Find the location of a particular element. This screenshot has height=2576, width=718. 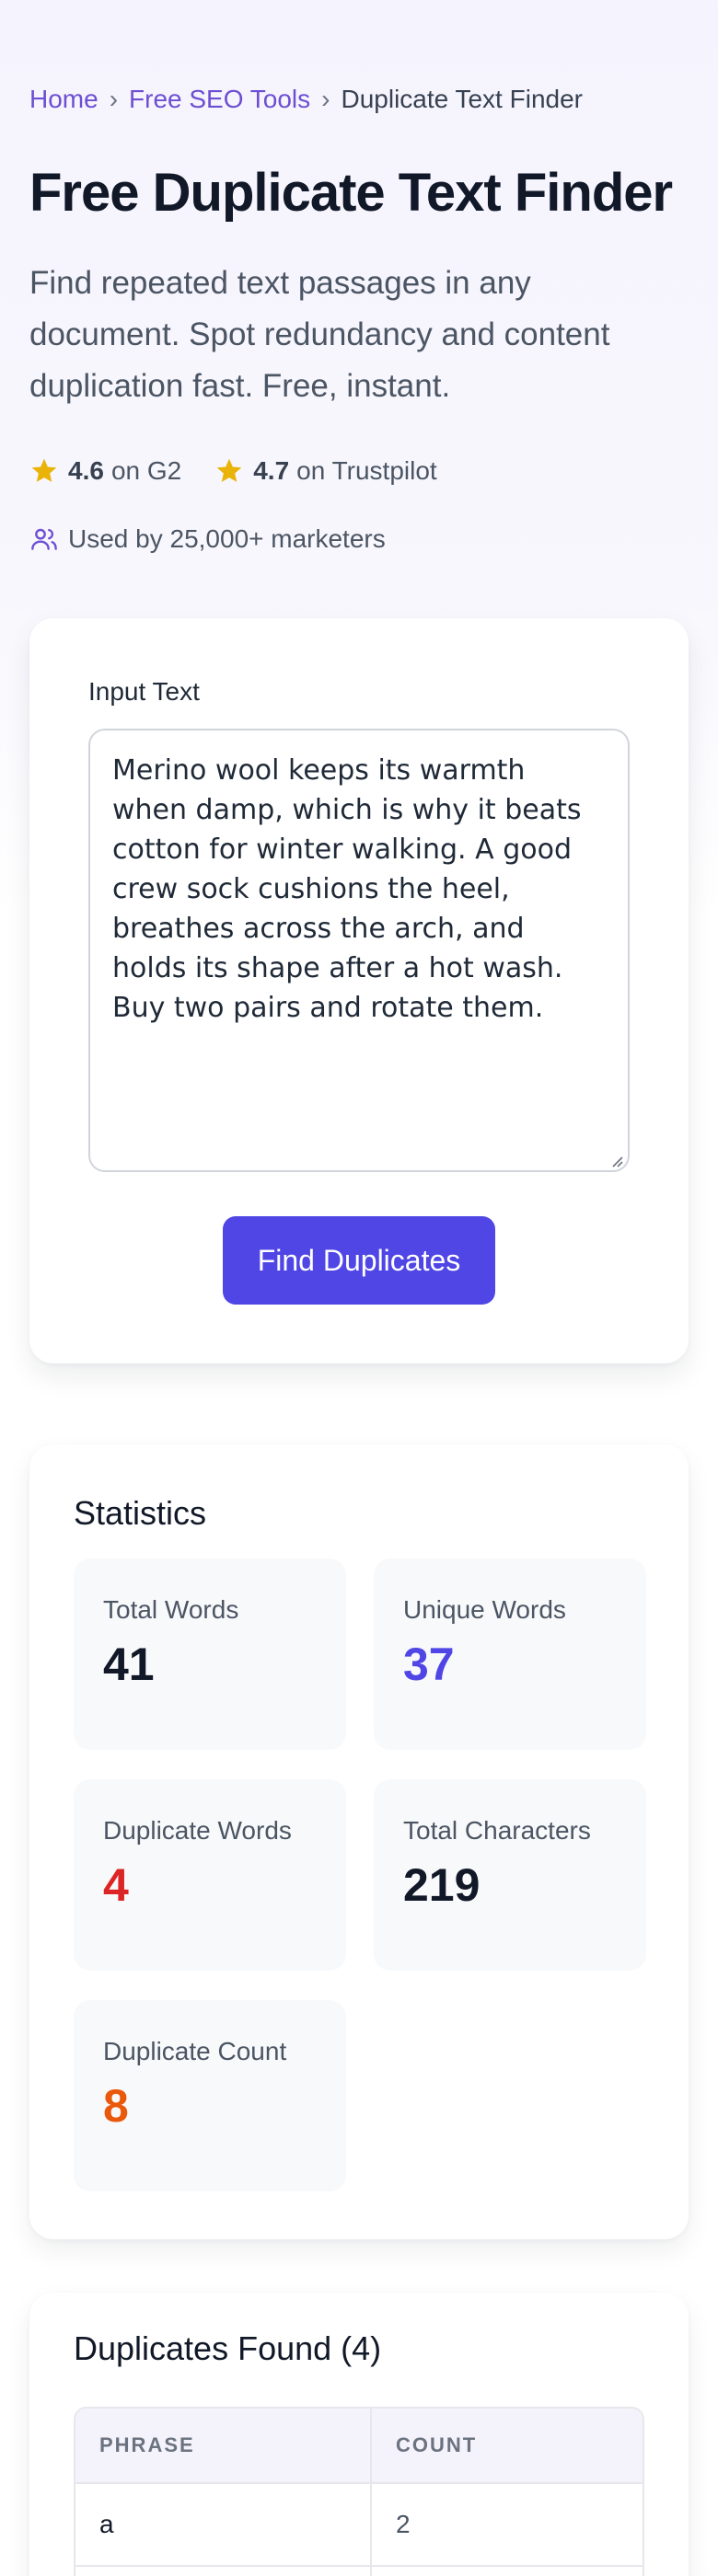

stat-total-words: Total Words 41 is located at coordinates (210, 1654).